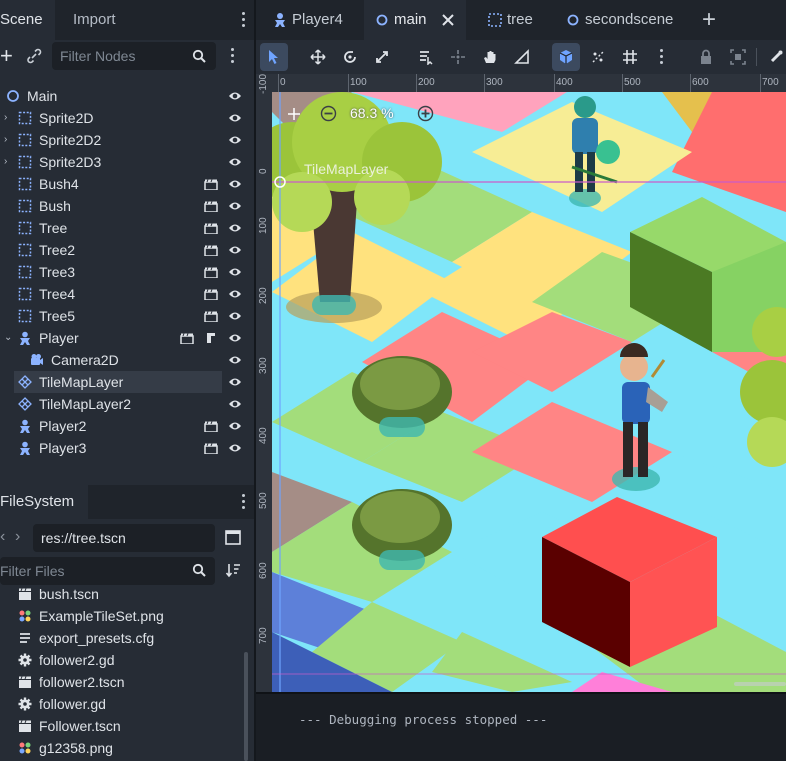  What do you see at coordinates (34, 56) in the screenshot?
I see `link-icon` at bounding box center [34, 56].